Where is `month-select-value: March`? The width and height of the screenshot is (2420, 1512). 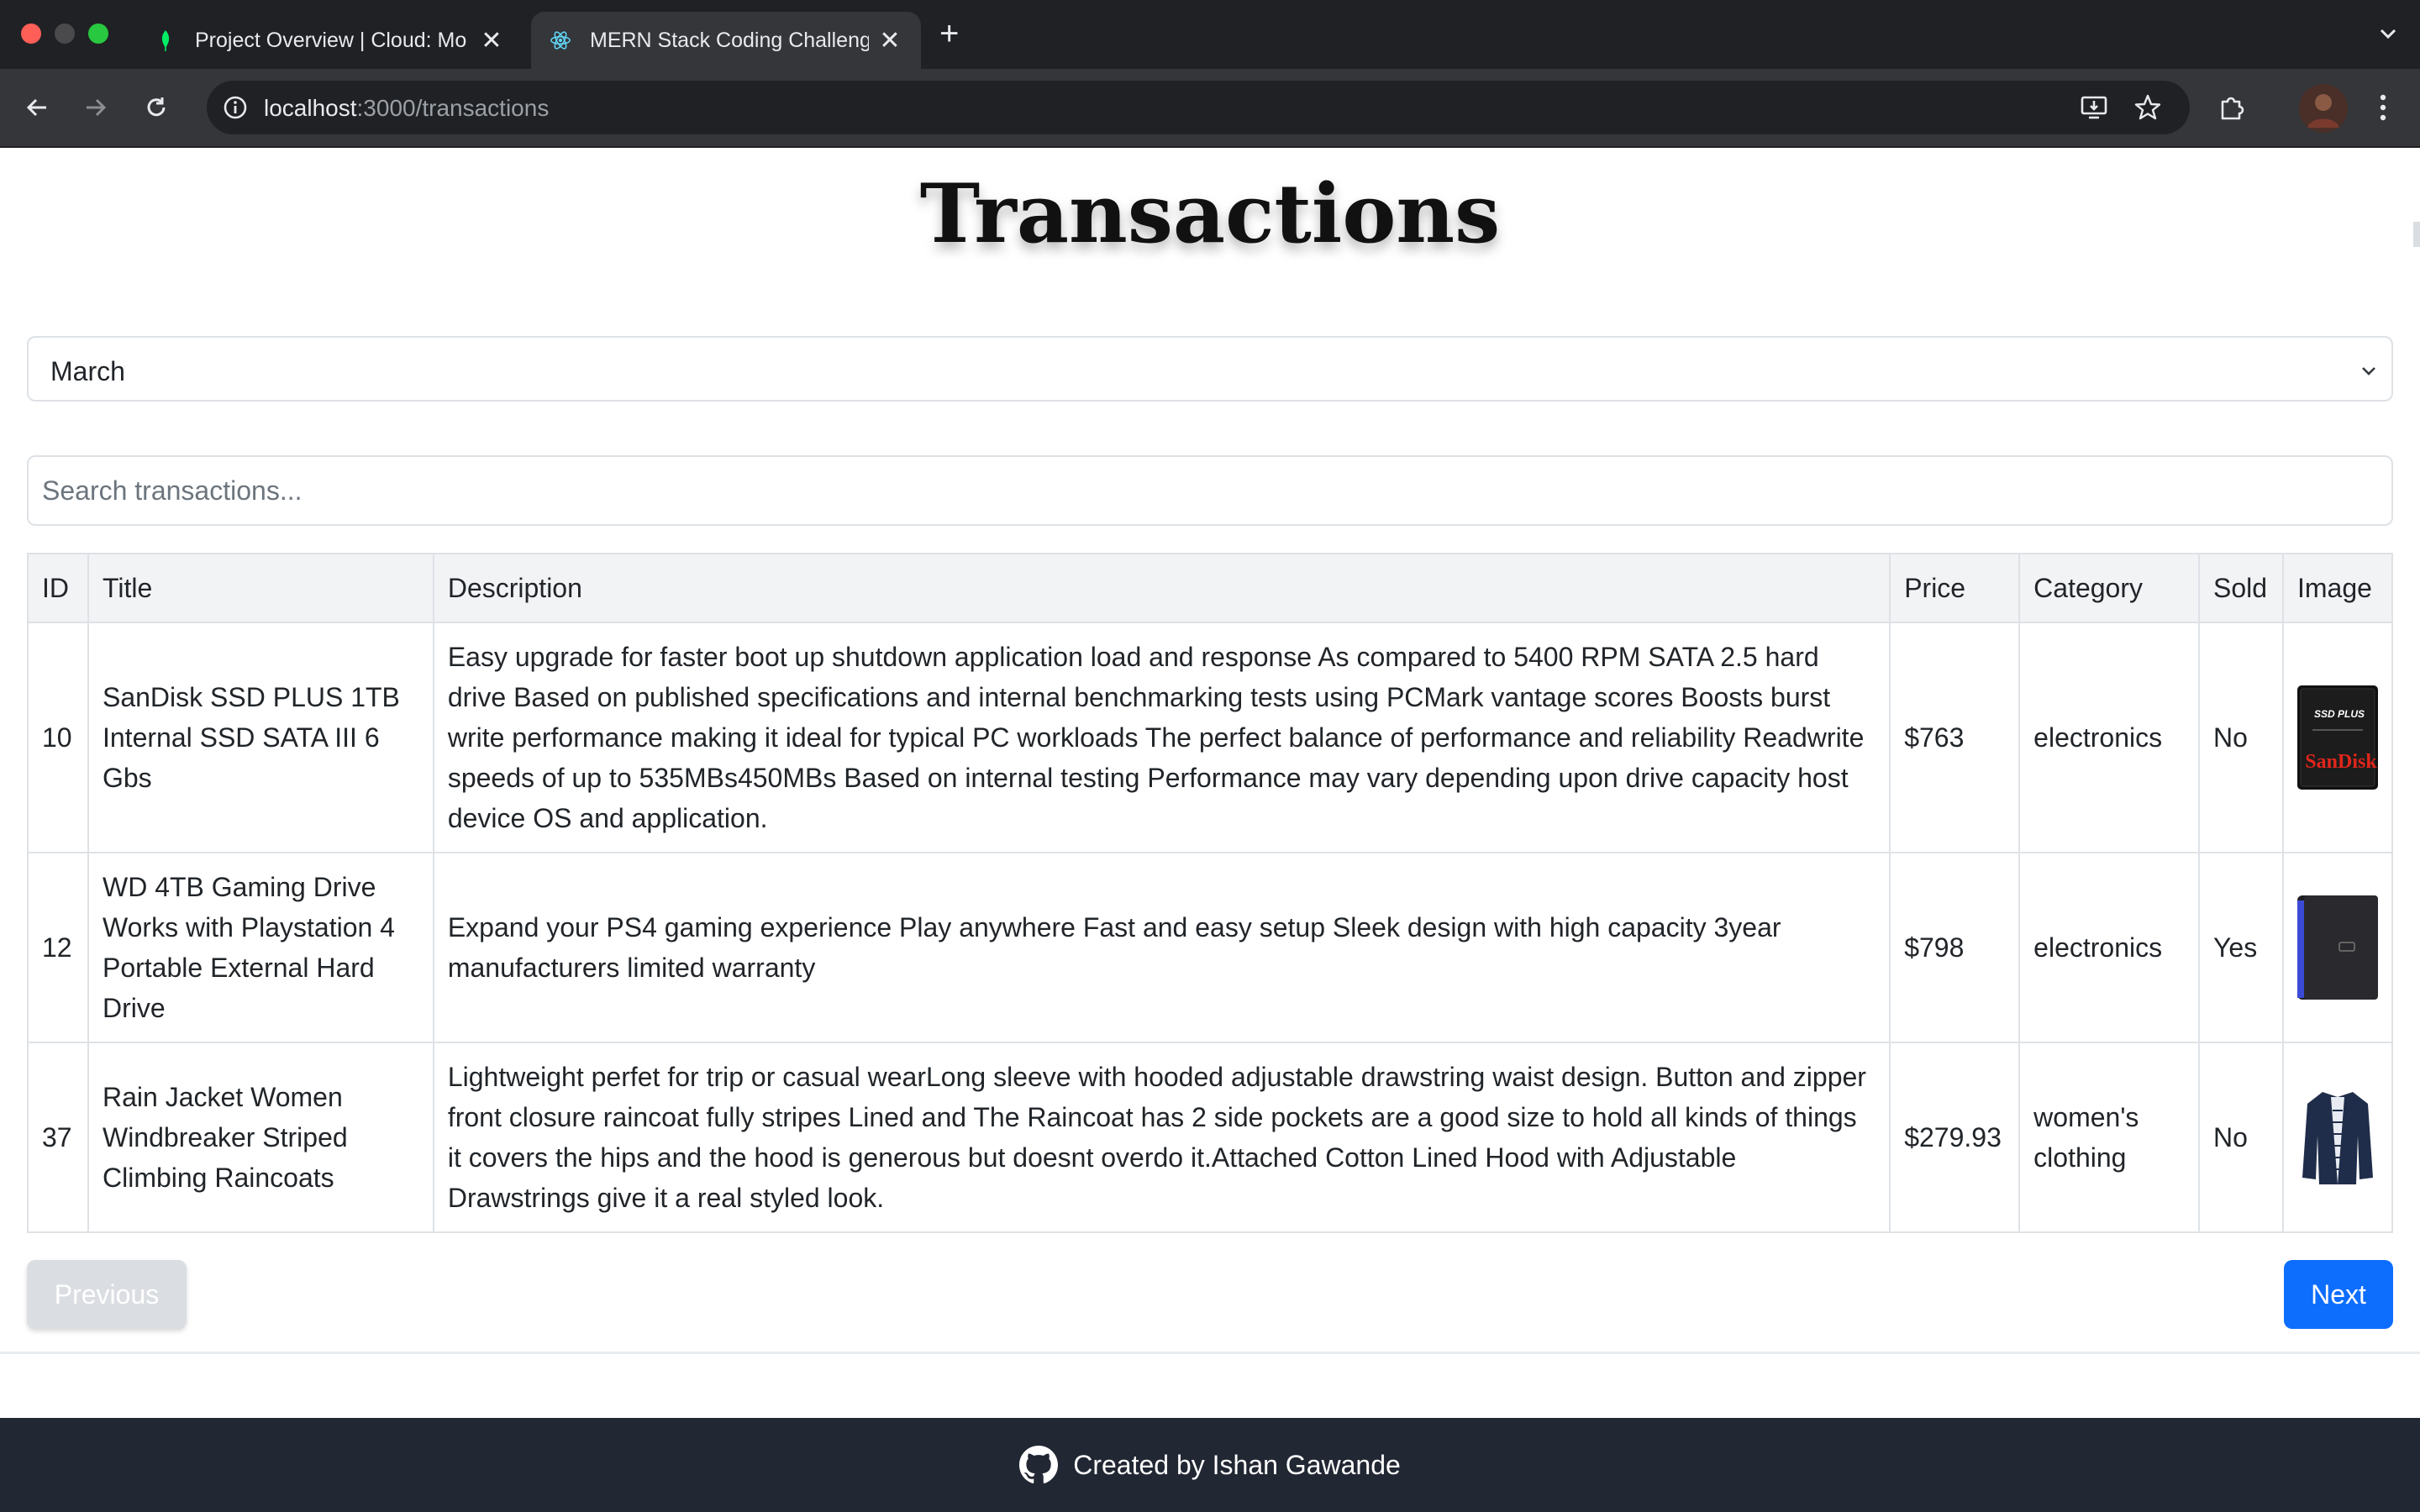
month-select-value: March is located at coordinates (87, 371).